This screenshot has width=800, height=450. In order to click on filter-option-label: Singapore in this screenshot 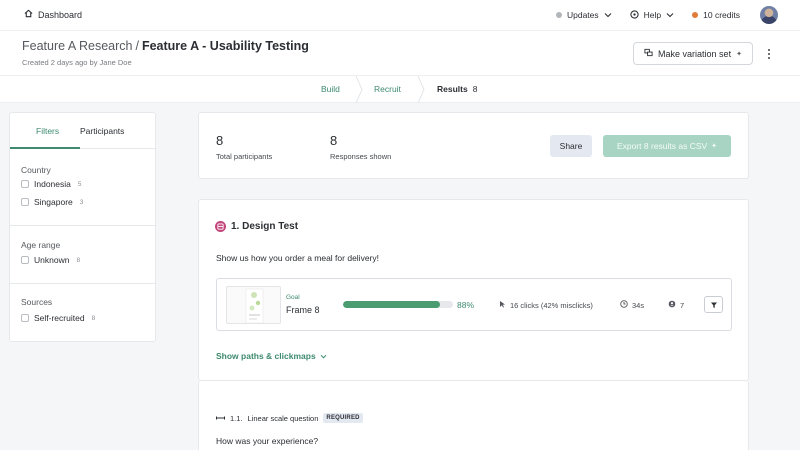, I will do `click(53, 202)`.